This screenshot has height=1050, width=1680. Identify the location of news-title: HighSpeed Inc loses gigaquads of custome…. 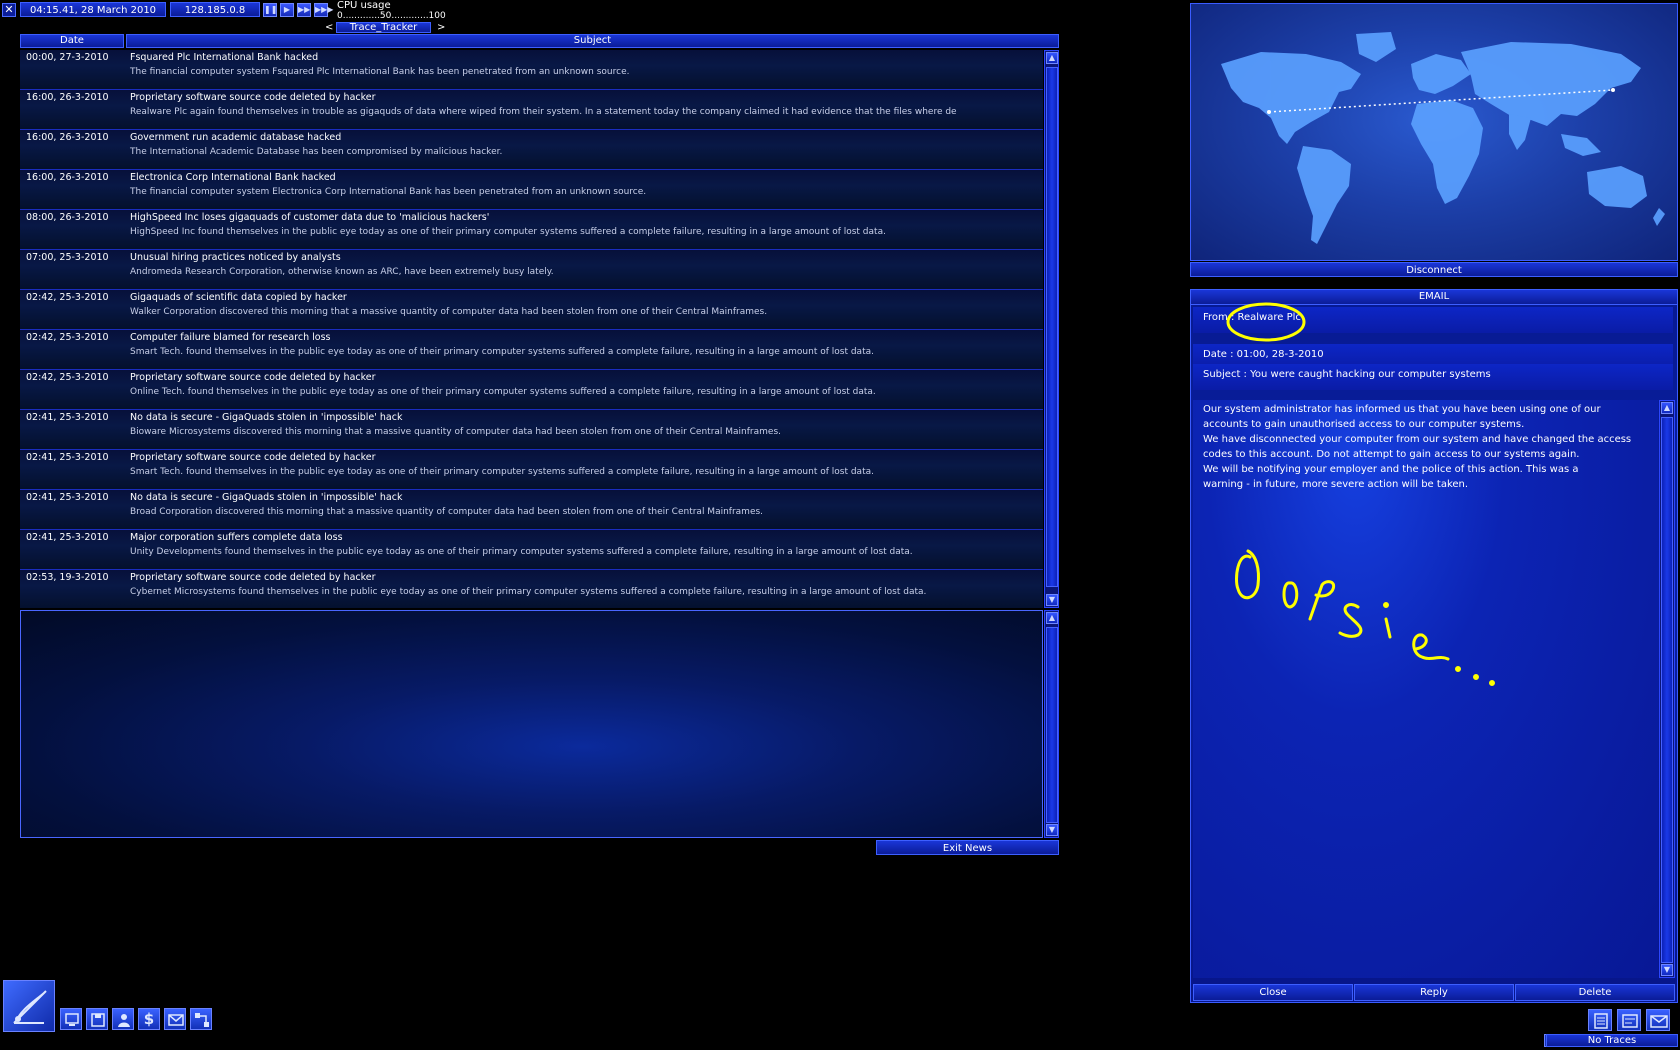
(310, 217).